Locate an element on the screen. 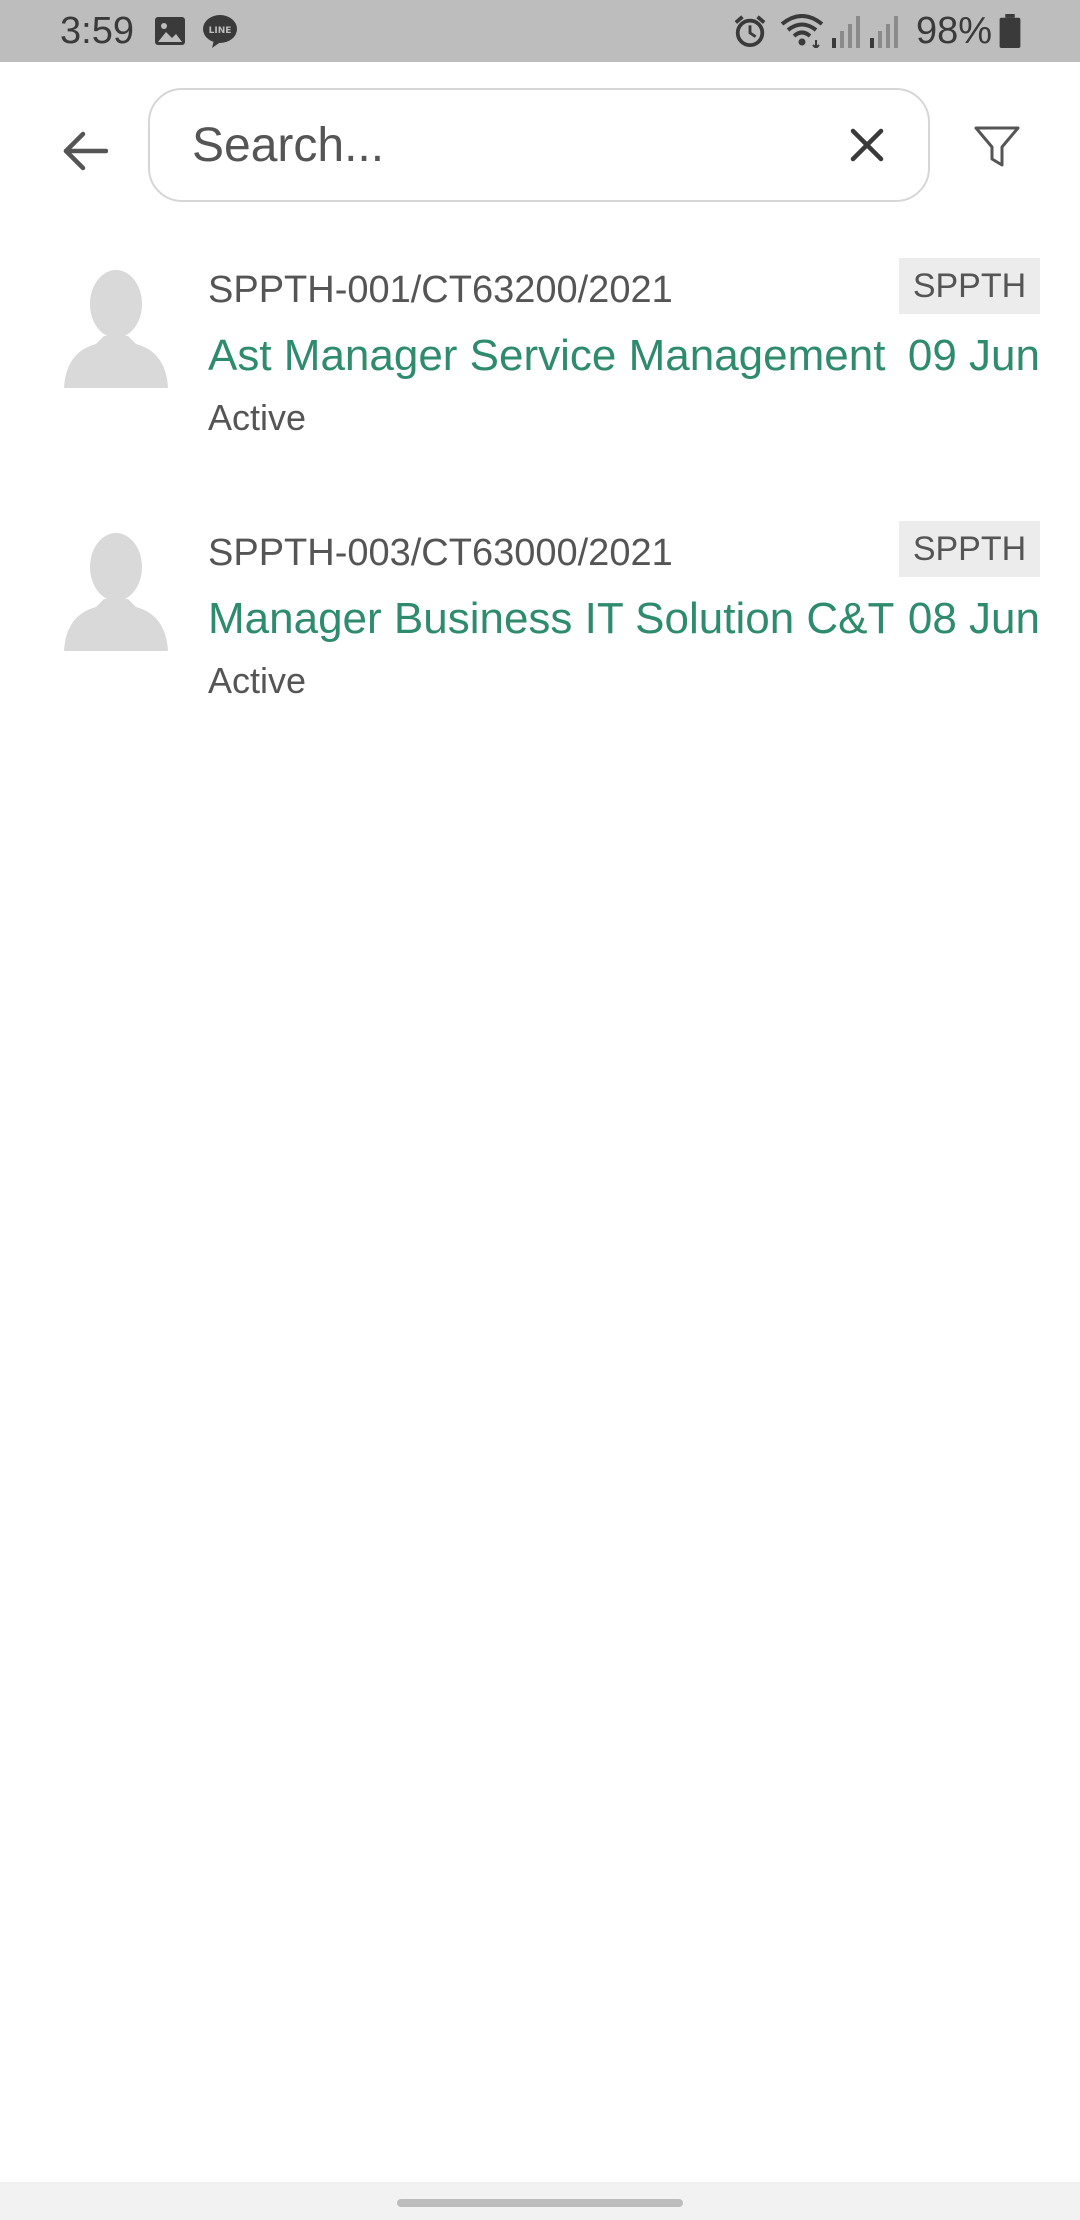 This screenshot has width=1080, height=2220. line-chat-icon: LINE is located at coordinates (220, 31).